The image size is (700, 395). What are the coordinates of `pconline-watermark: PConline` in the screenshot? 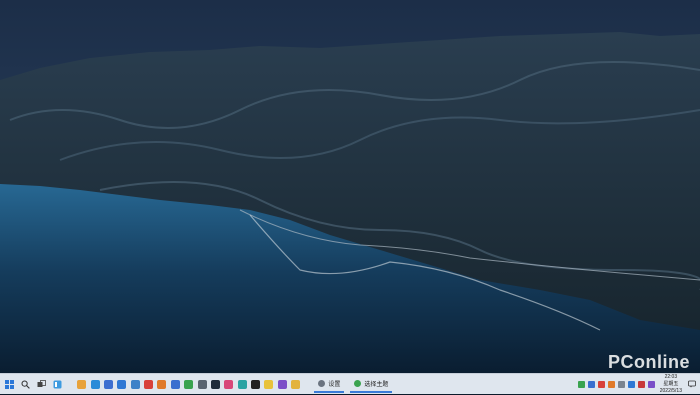 It's located at (648, 362).